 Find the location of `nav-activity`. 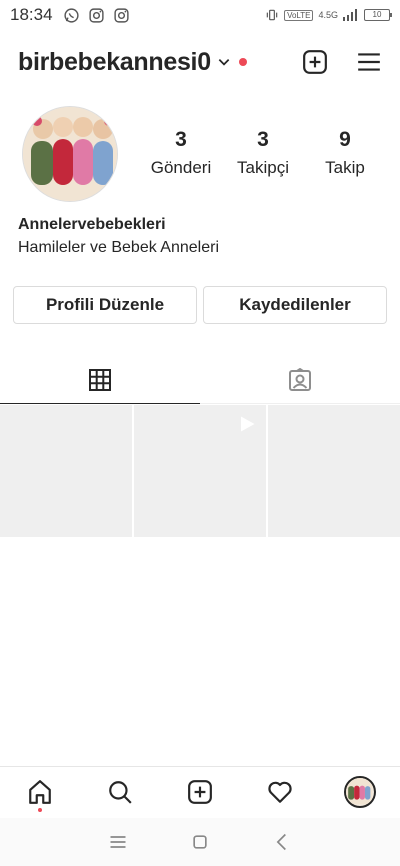

nav-activity is located at coordinates (280, 792).